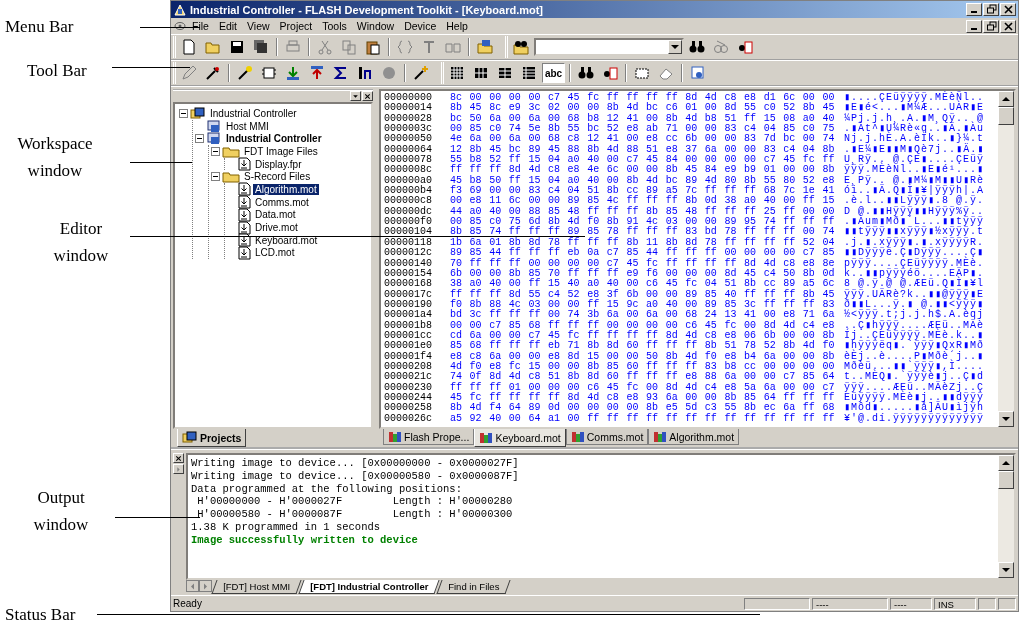 This screenshot has height=626, width=1019. Describe the element at coordinates (212, 438) in the screenshot. I see `workspace-tab: Projects` at that location.